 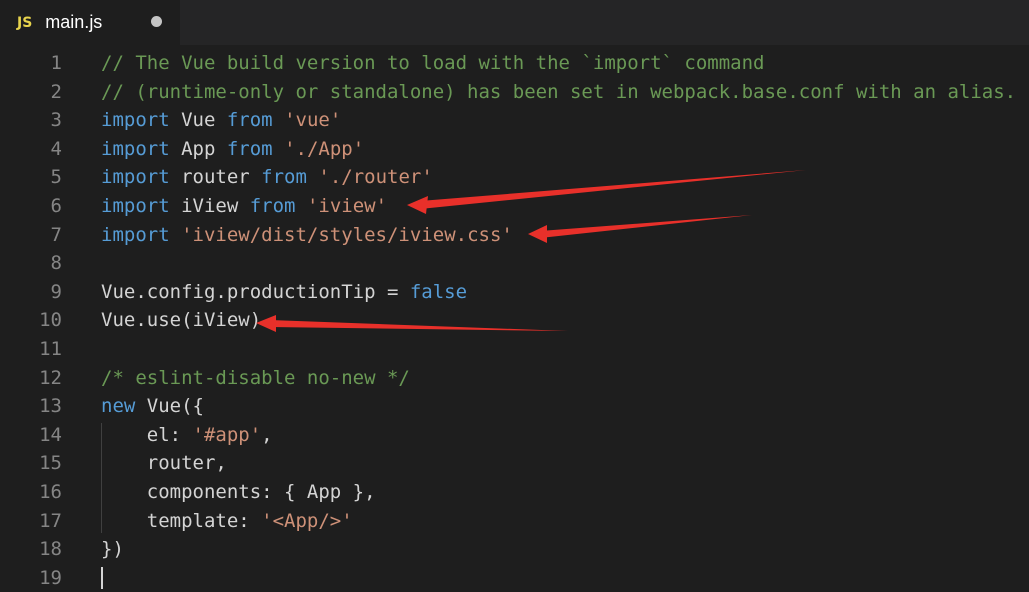 What do you see at coordinates (531, 251) in the screenshot?
I see `annotation-layer` at bounding box center [531, 251].